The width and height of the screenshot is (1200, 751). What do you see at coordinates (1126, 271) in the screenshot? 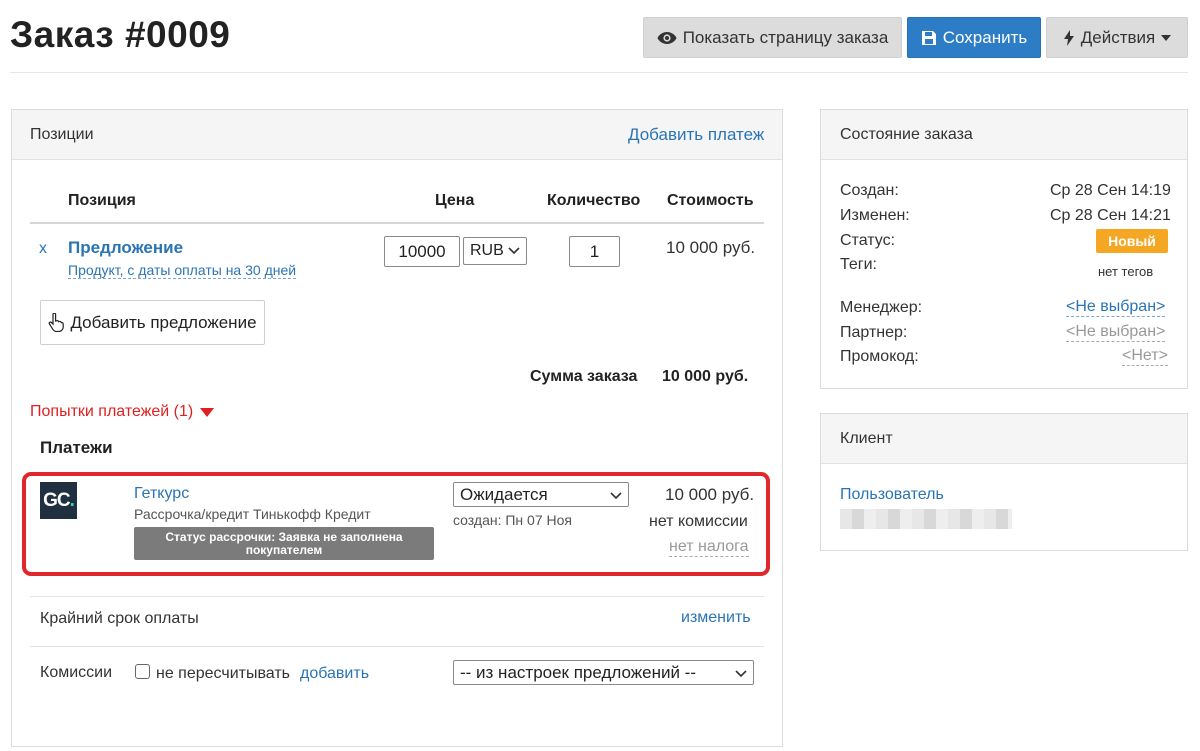
I see `tags-value: нет тегов` at bounding box center [1126, 271].